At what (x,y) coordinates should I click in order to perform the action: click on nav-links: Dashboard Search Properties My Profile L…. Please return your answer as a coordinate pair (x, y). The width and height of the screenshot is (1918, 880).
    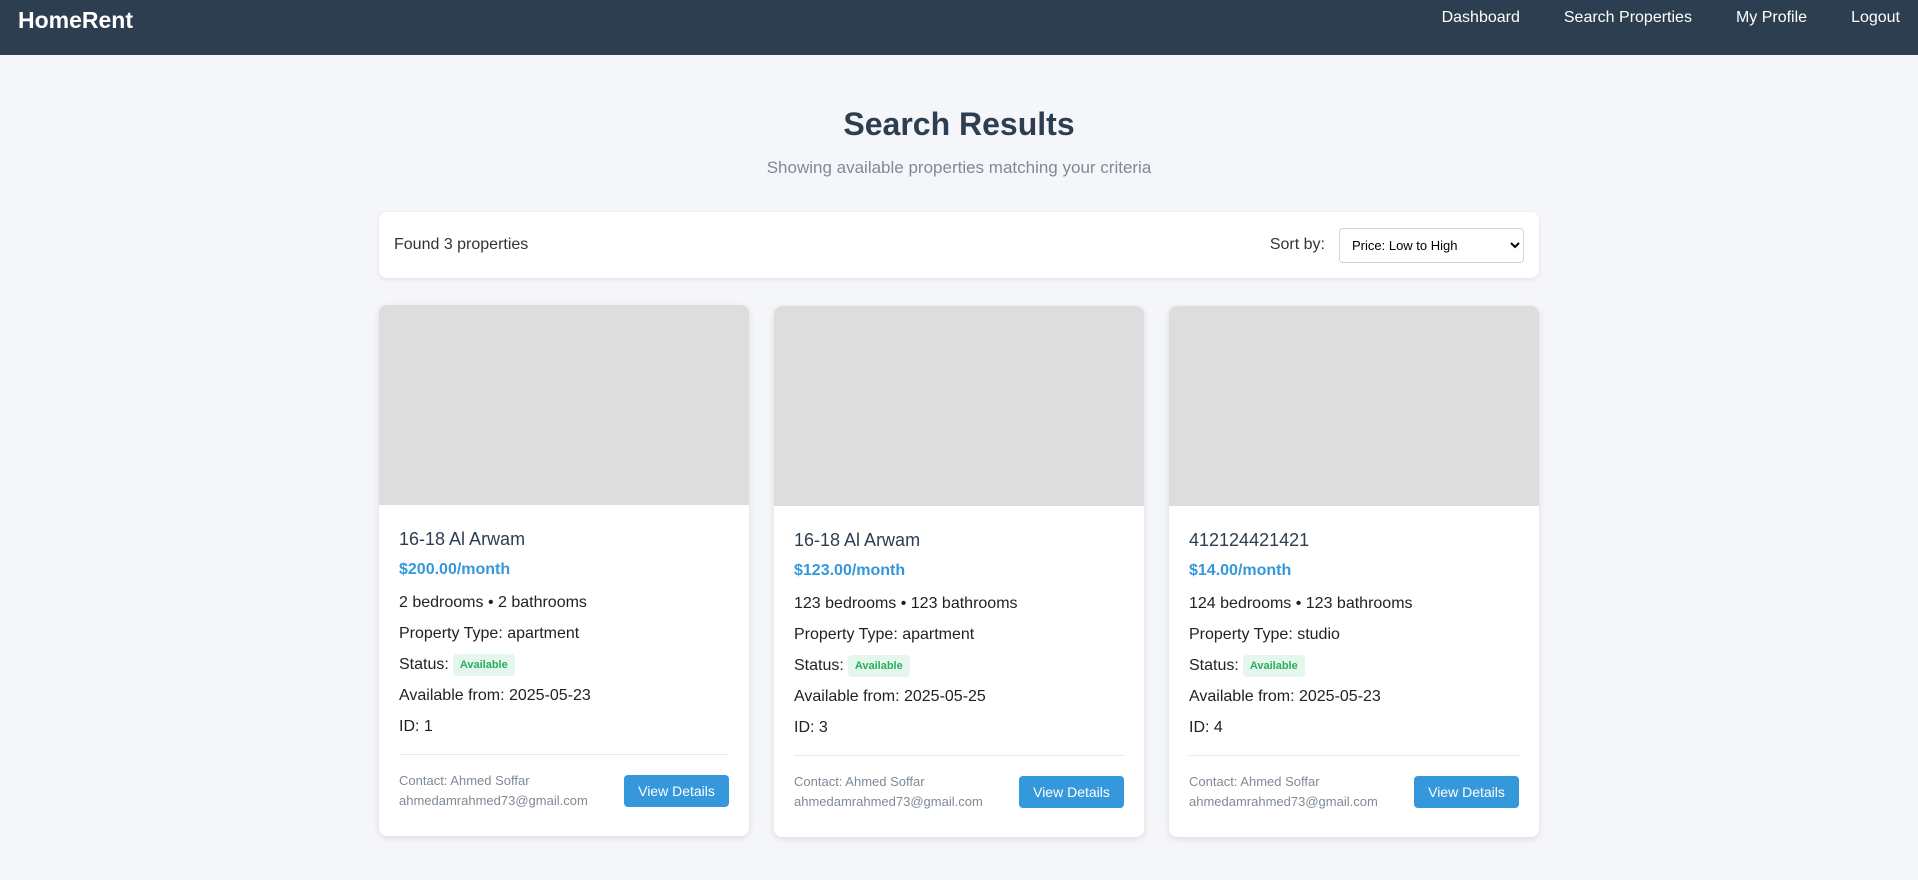
    Looking at the image, I should click on (1671, 18).